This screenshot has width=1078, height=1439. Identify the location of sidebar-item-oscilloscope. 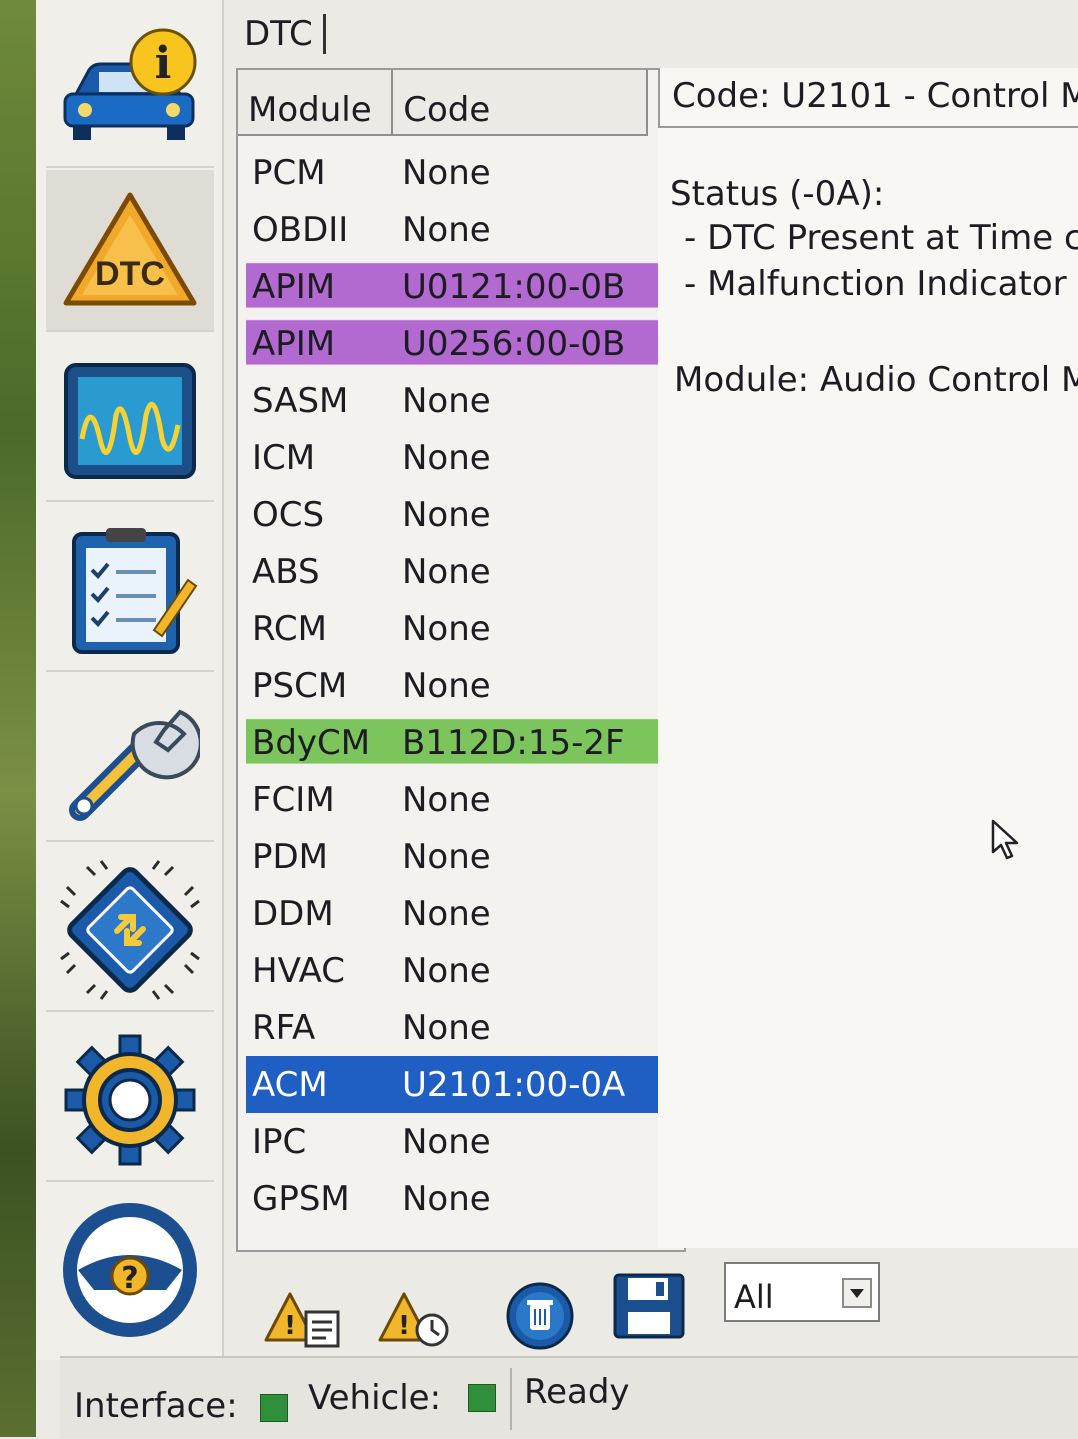
(130, 421).